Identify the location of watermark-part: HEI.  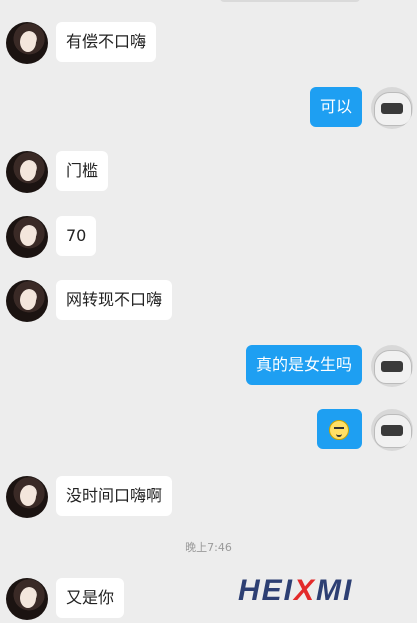
(266, 590).